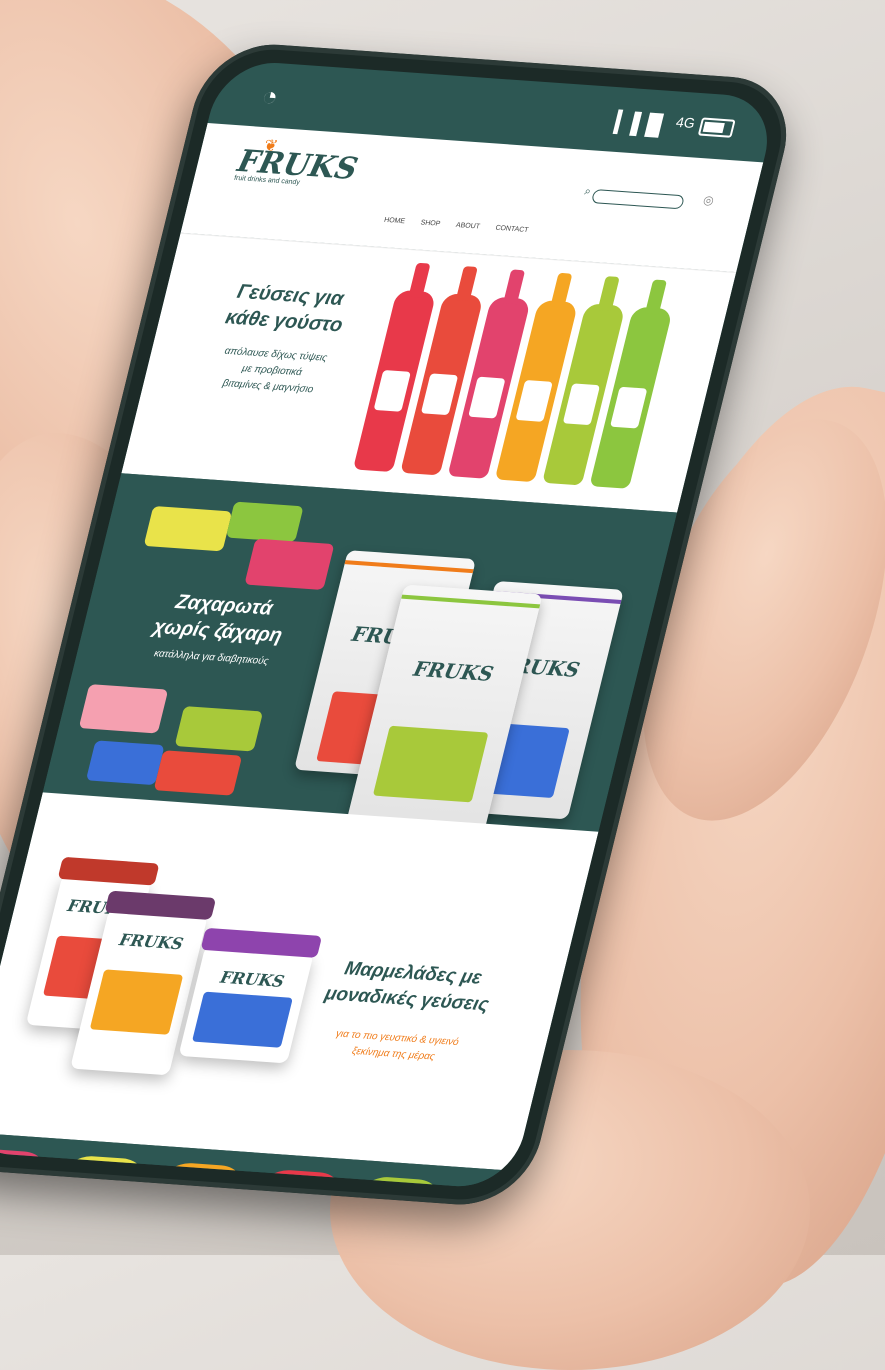 The image size is (885, 1370). I want to click on jam-jar-side: FRUKS, so click(250, 995).